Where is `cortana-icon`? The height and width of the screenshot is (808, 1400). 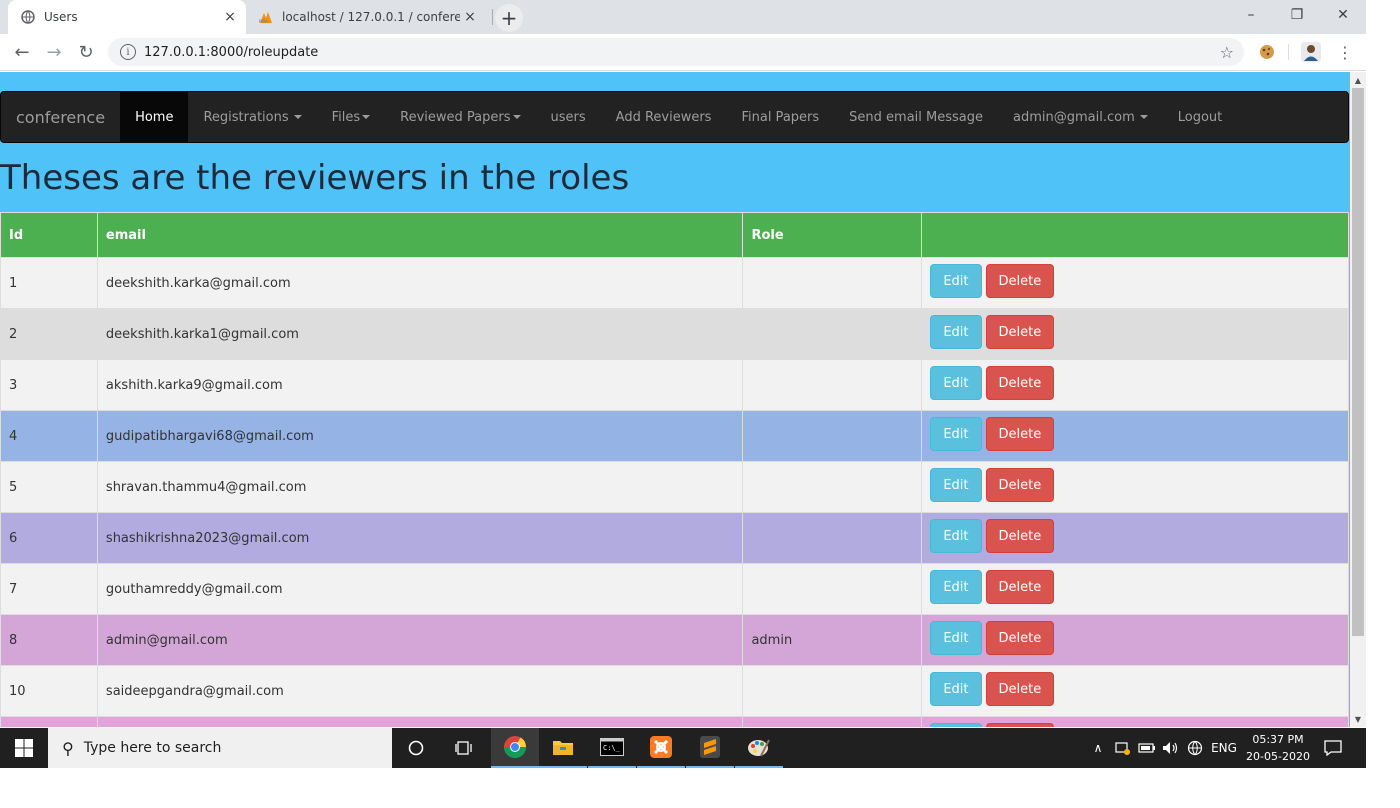 cortana-icon is located at coordinates (416, 748).